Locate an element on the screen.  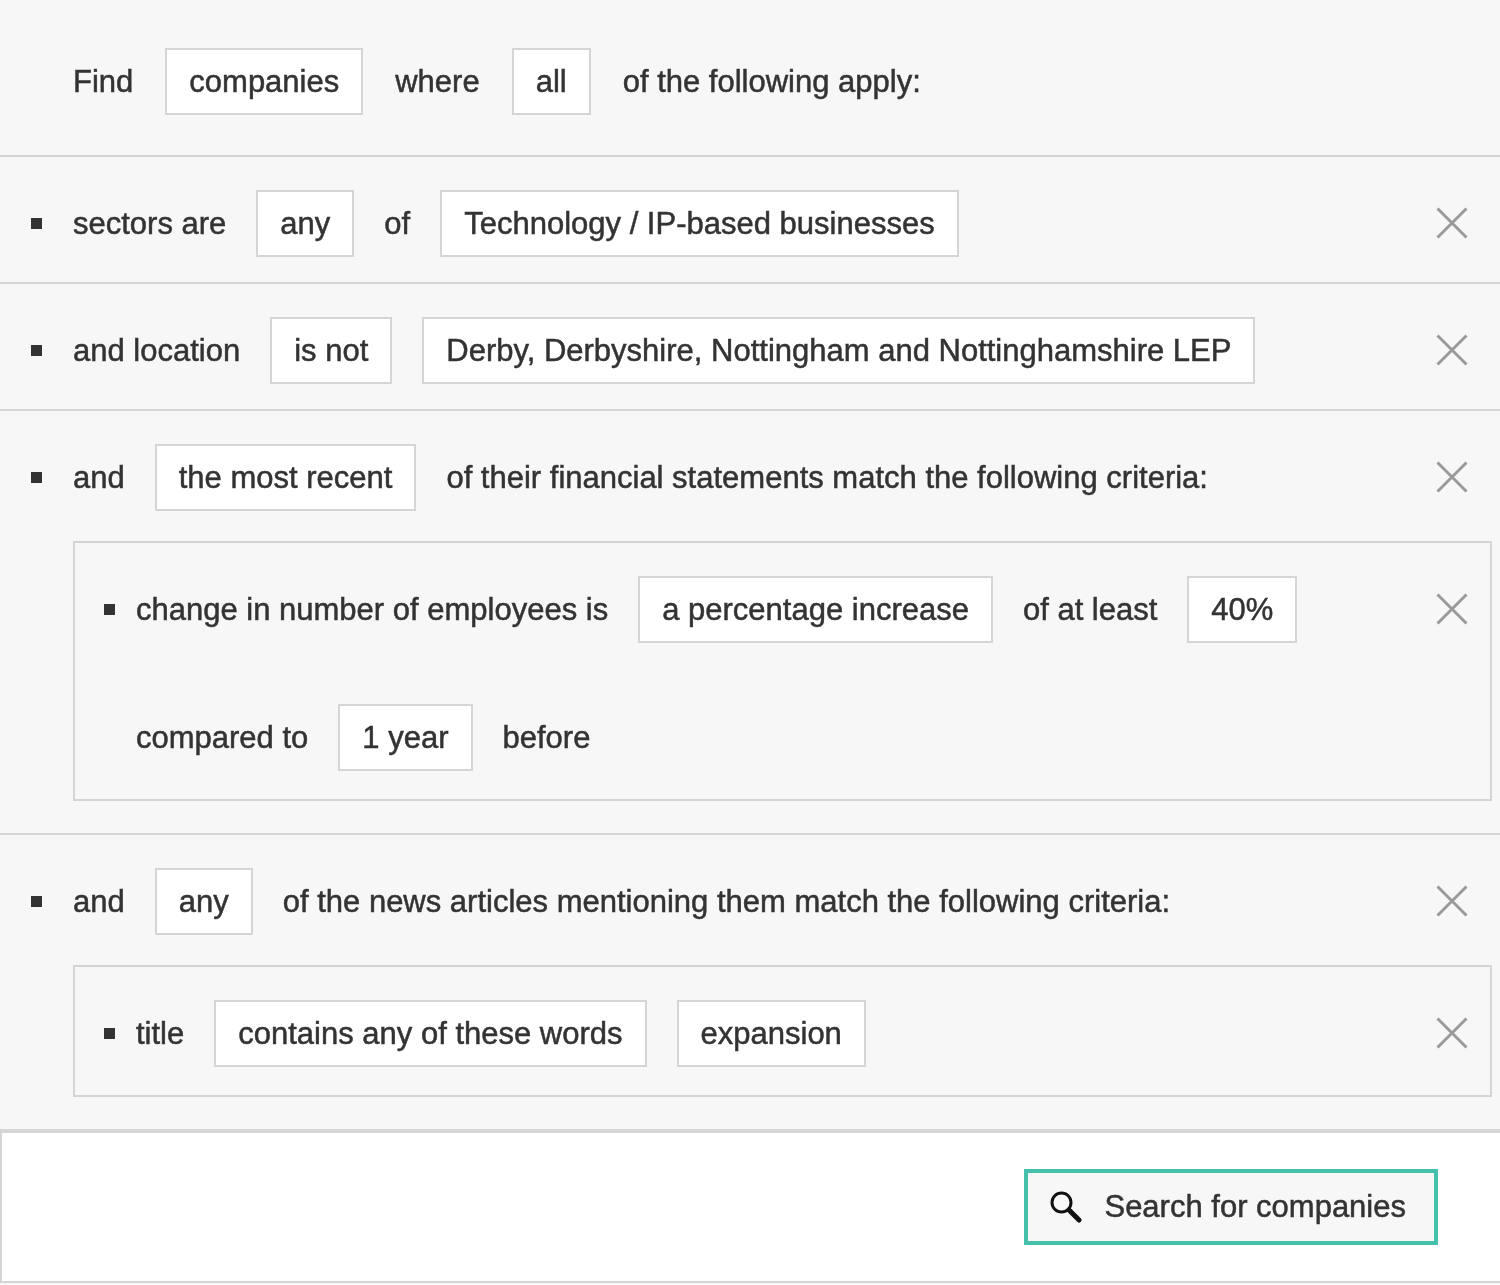
condition-text: of is located at coordinates (397, 224).